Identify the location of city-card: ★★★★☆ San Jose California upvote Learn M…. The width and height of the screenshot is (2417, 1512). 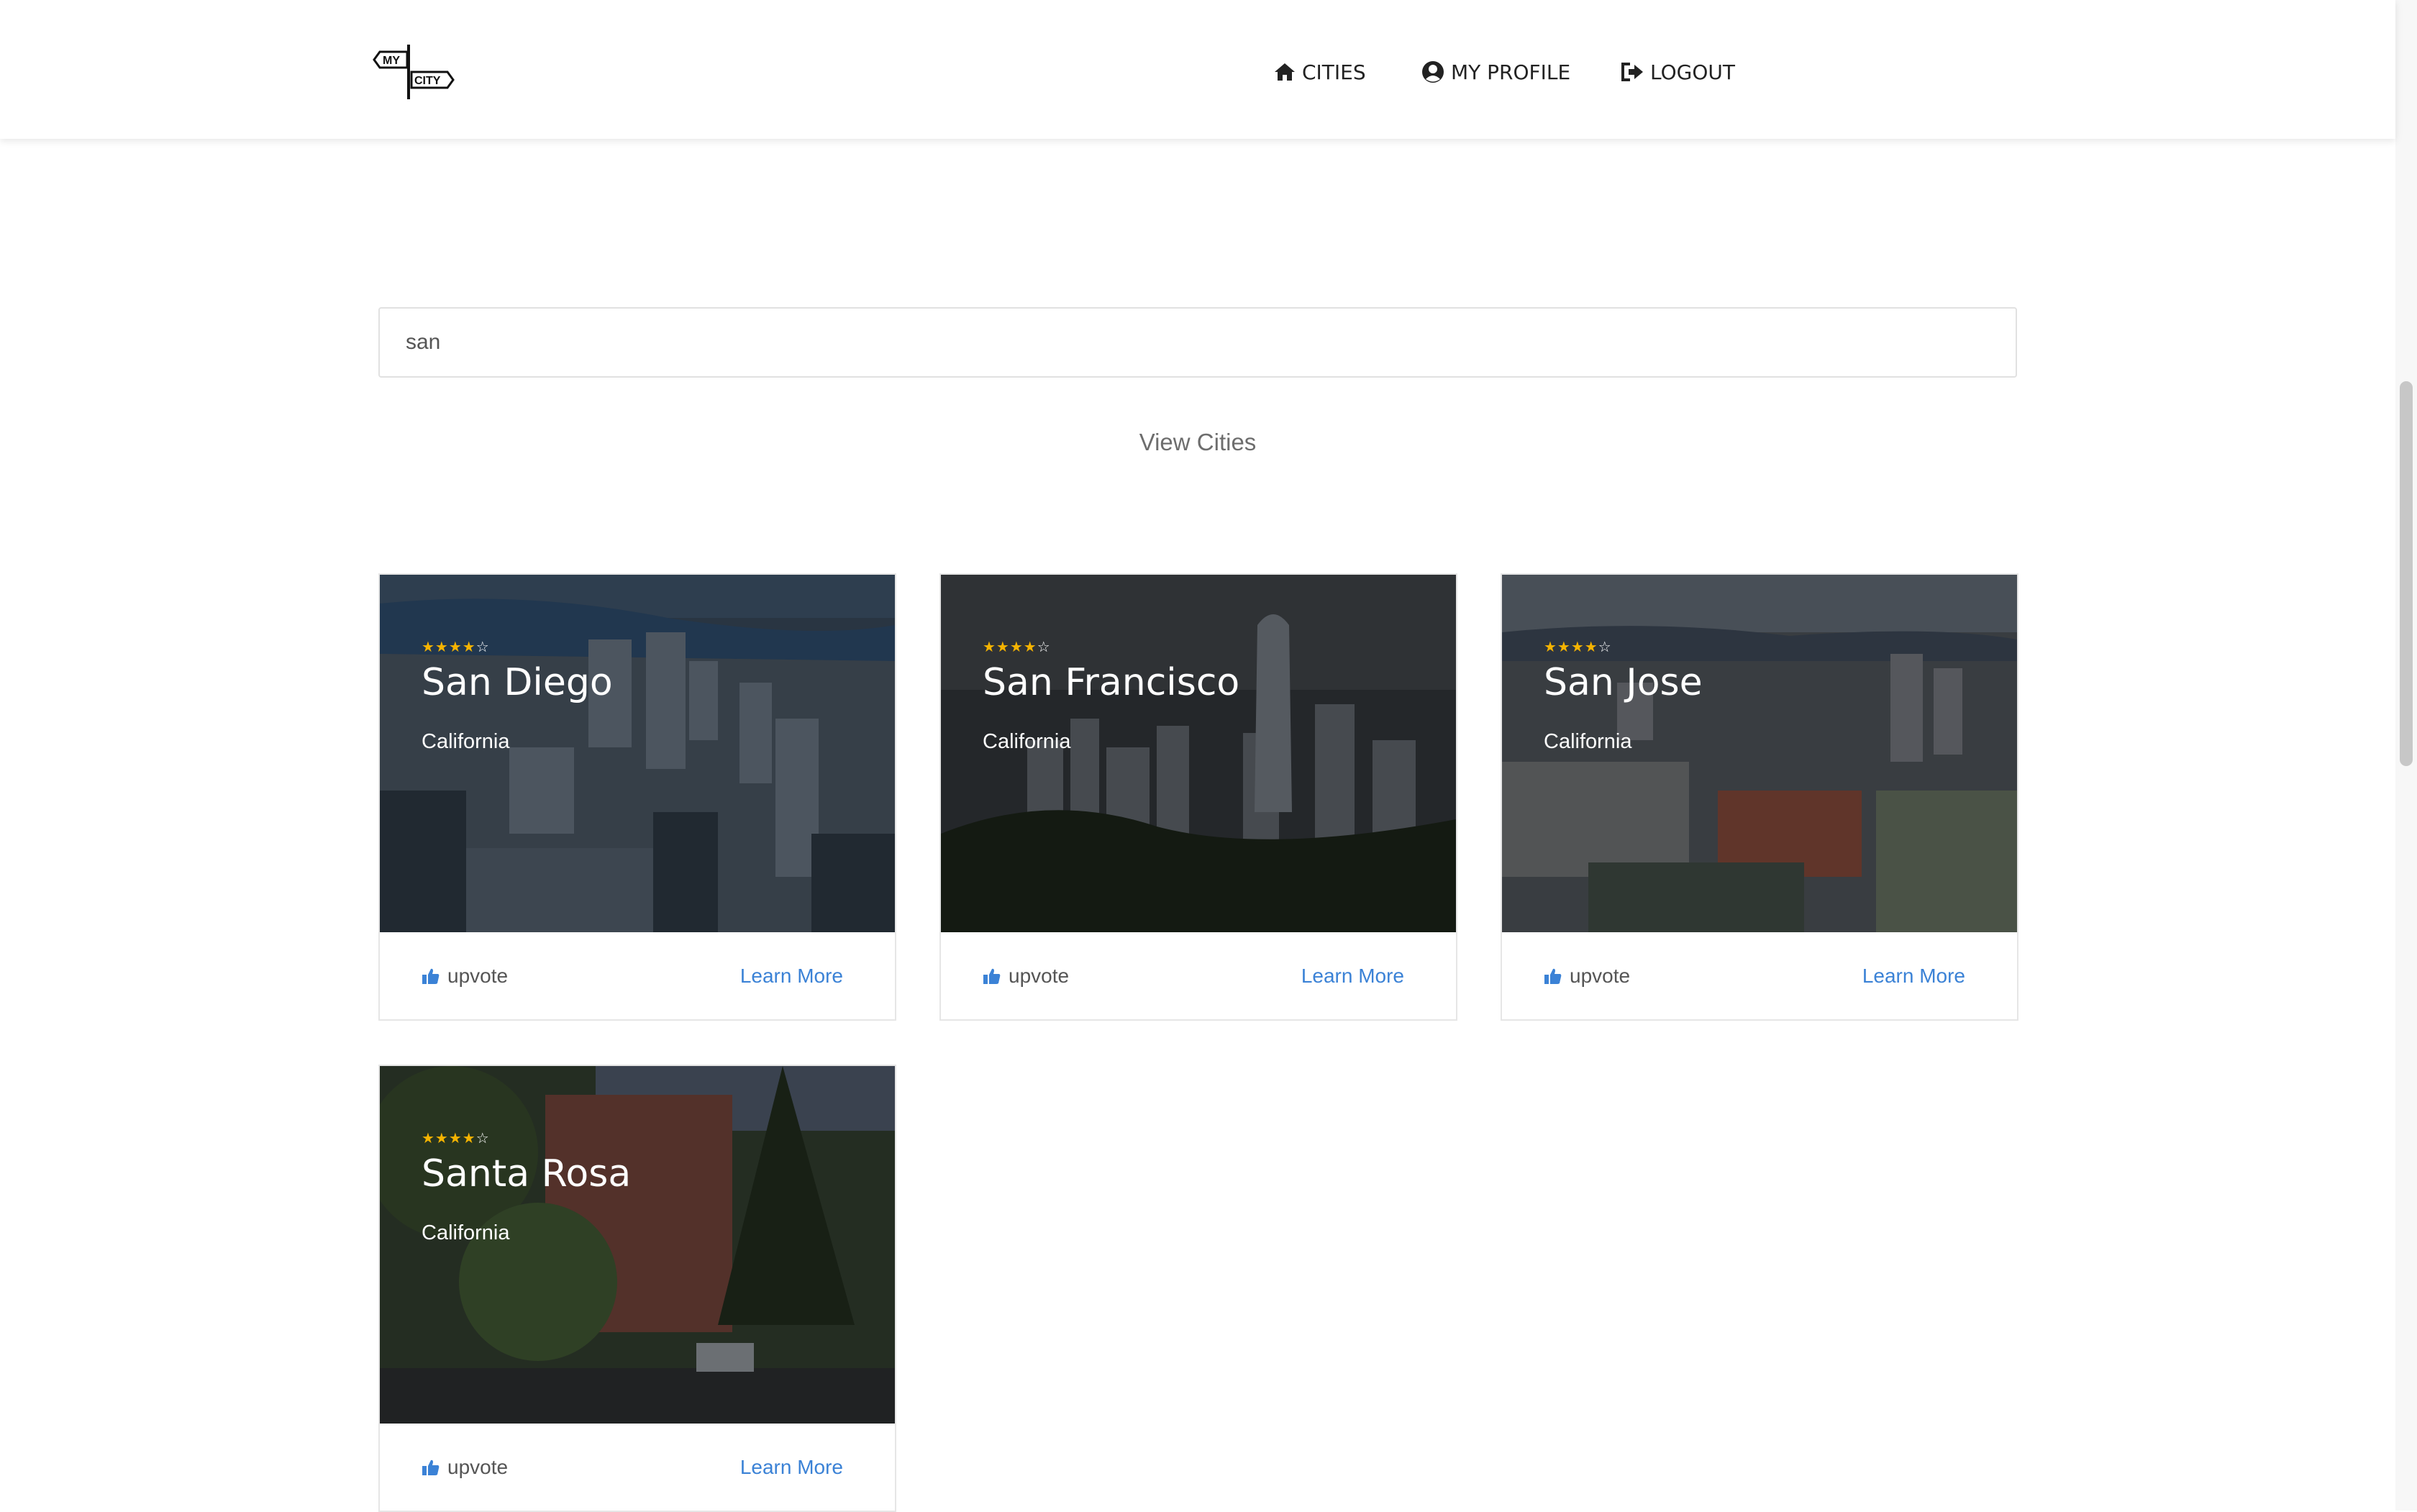
(1760, 797).